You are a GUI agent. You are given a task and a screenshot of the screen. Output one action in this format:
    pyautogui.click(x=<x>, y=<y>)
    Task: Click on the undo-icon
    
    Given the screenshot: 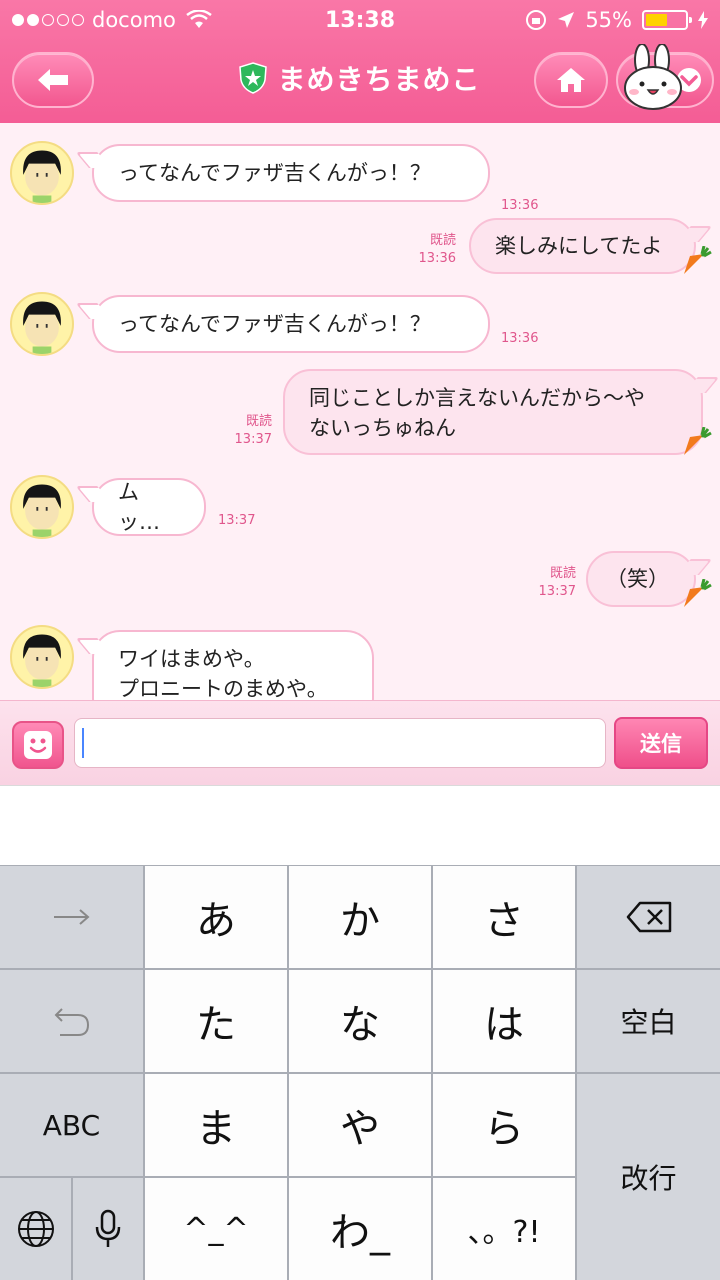 What is the action you would take?
    pyautogui.click(x=71, y=1022)
    